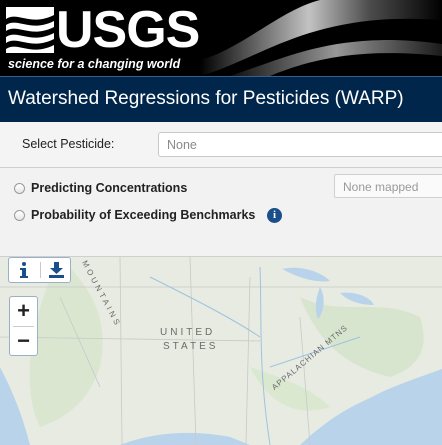 The image size is (442, 445). Describe the element at coordinates (94, 64) in the screenshot. I see `usgs-tagline: science for a changing world` at that location.